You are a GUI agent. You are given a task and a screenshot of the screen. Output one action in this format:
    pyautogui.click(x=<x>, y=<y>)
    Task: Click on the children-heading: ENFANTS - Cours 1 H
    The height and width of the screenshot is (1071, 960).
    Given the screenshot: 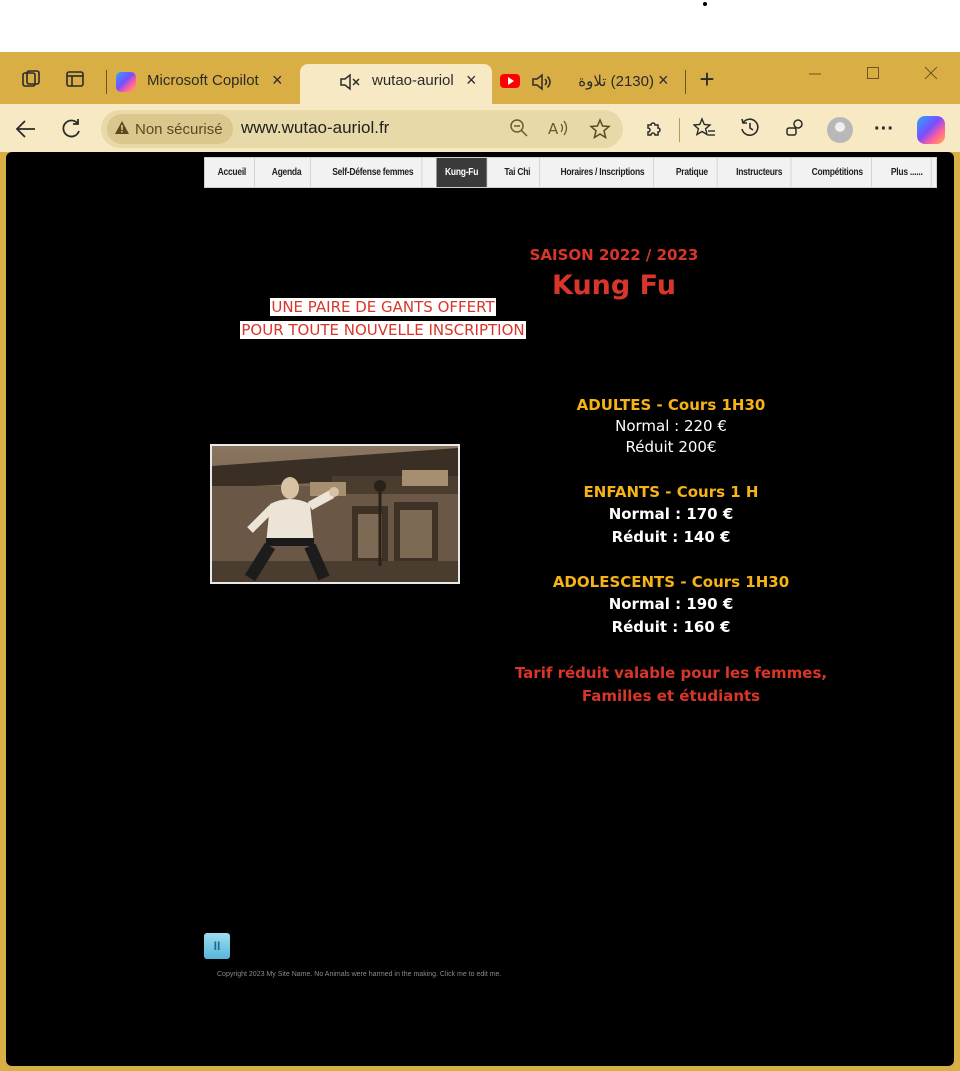 What is the action you would take?
    pyautogui.click(x=671, y=492)
    